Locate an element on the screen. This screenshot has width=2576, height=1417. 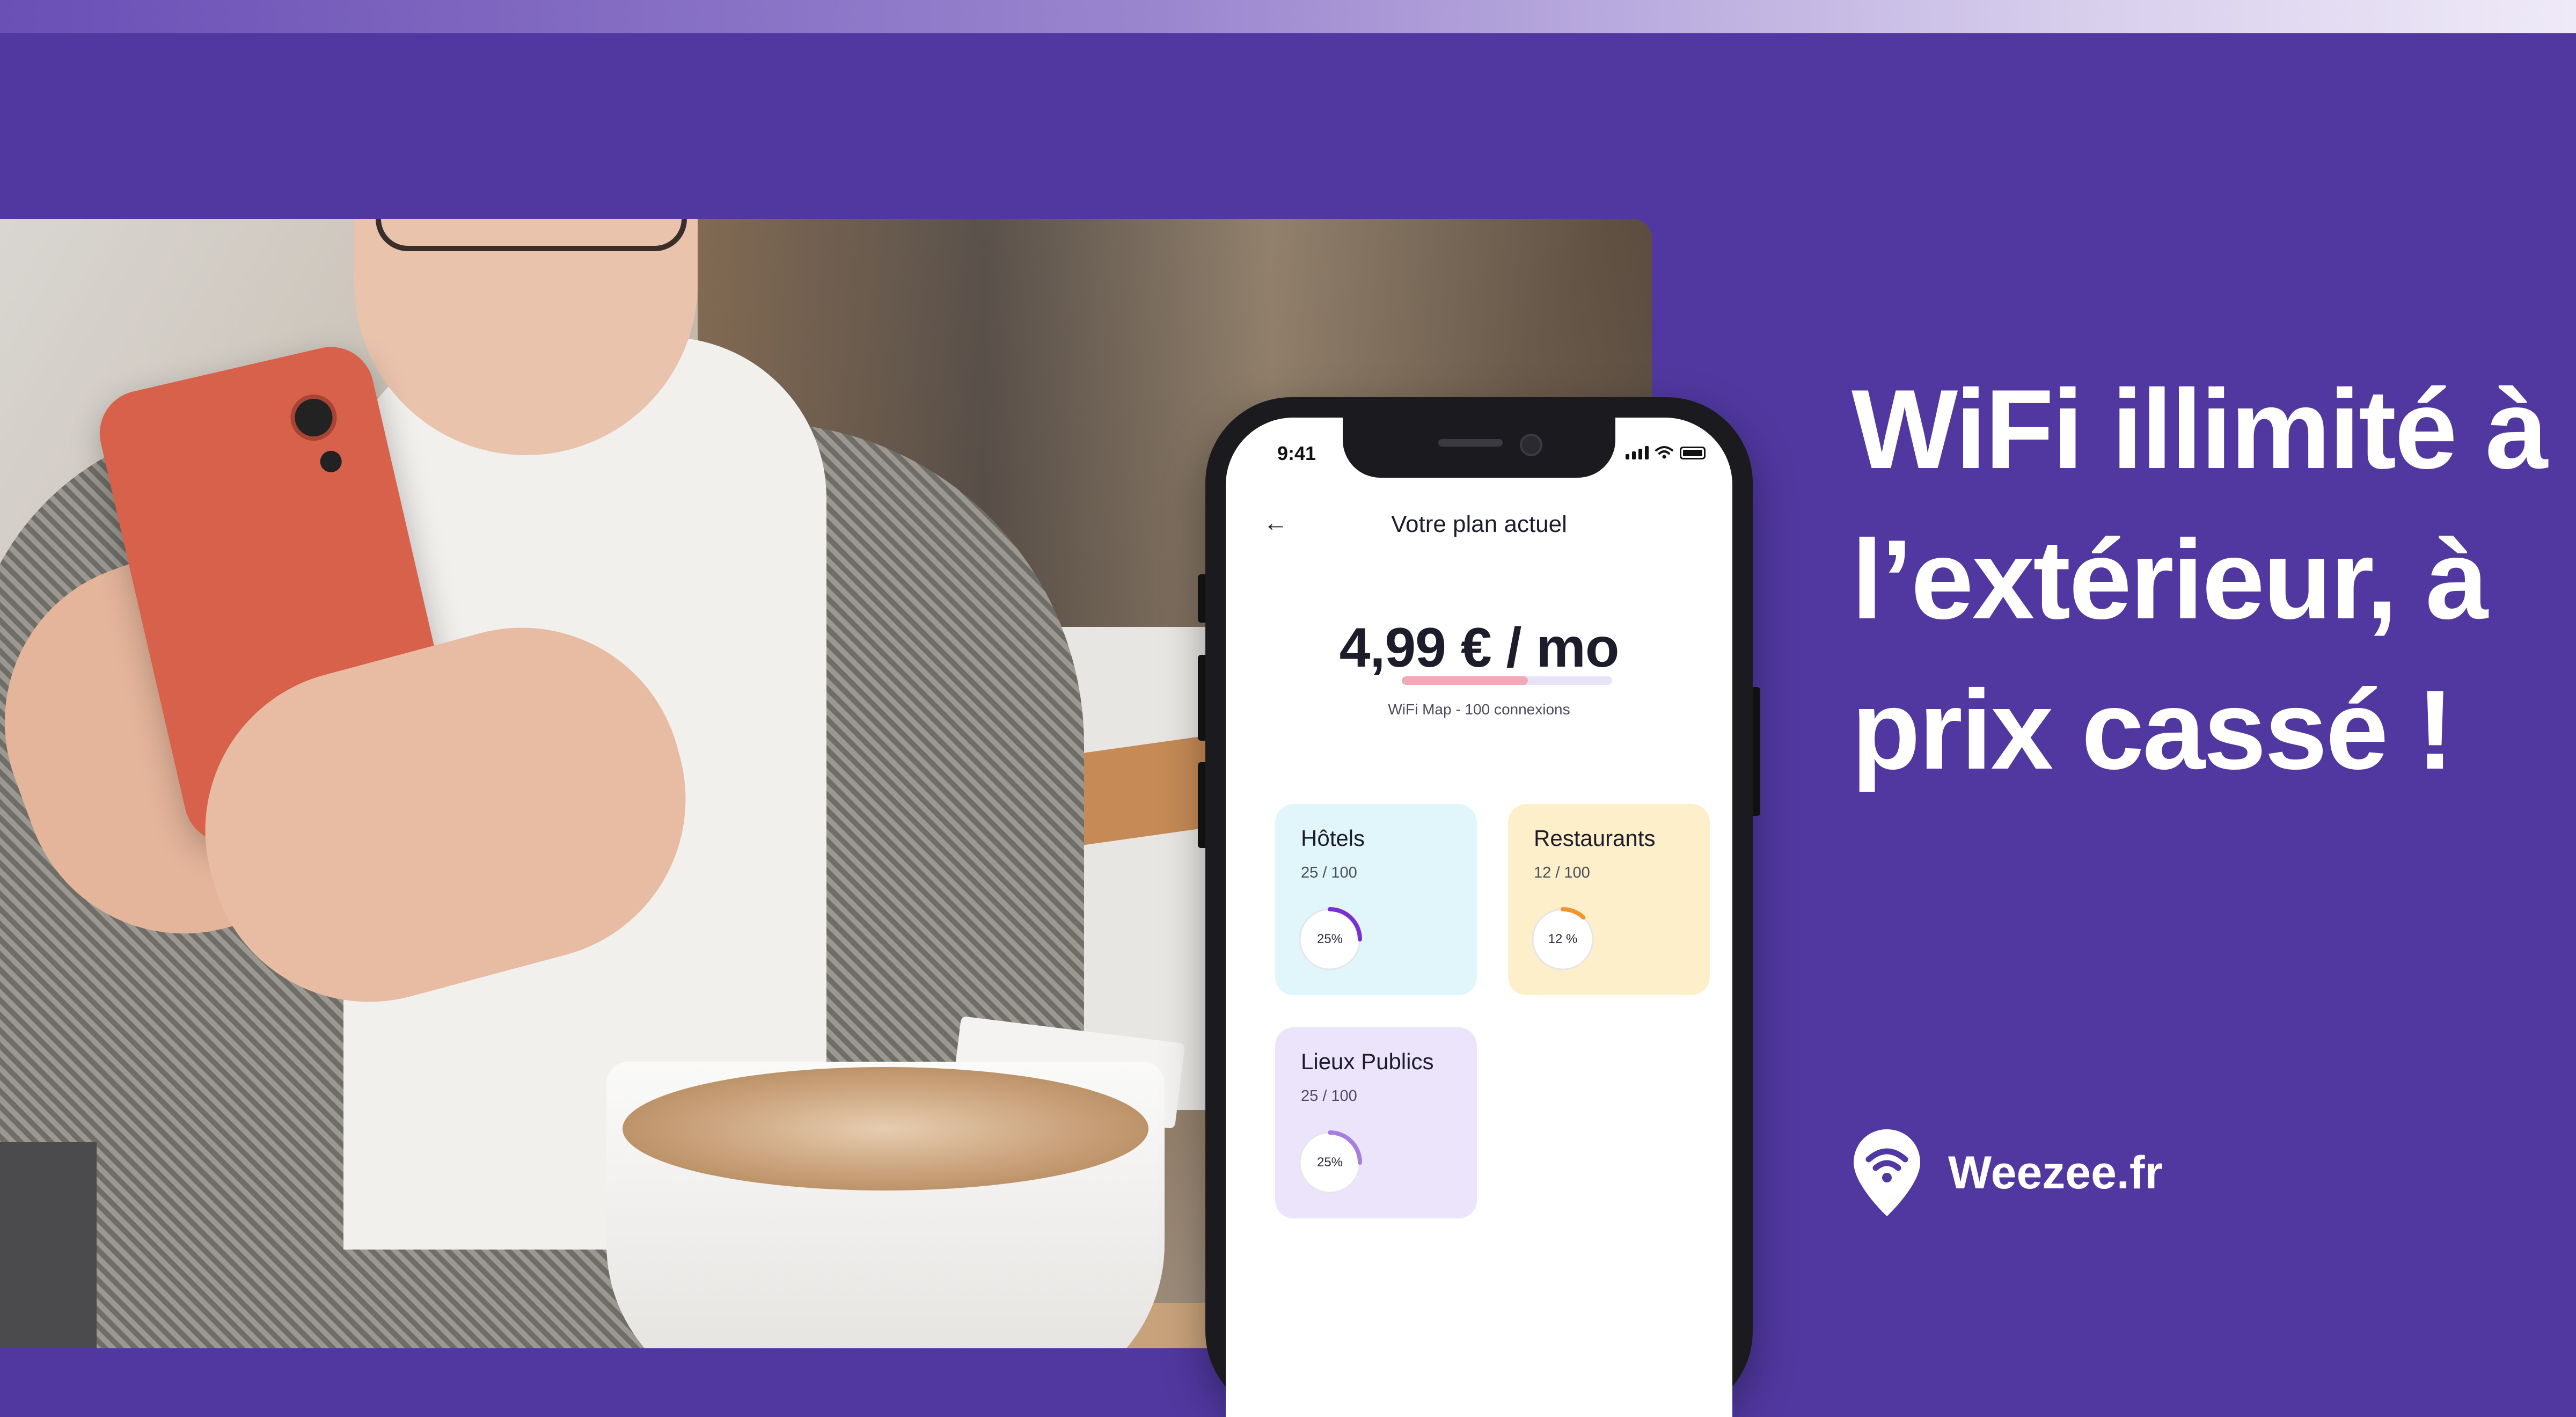
front-camera is located at coordinates (1531, 445).